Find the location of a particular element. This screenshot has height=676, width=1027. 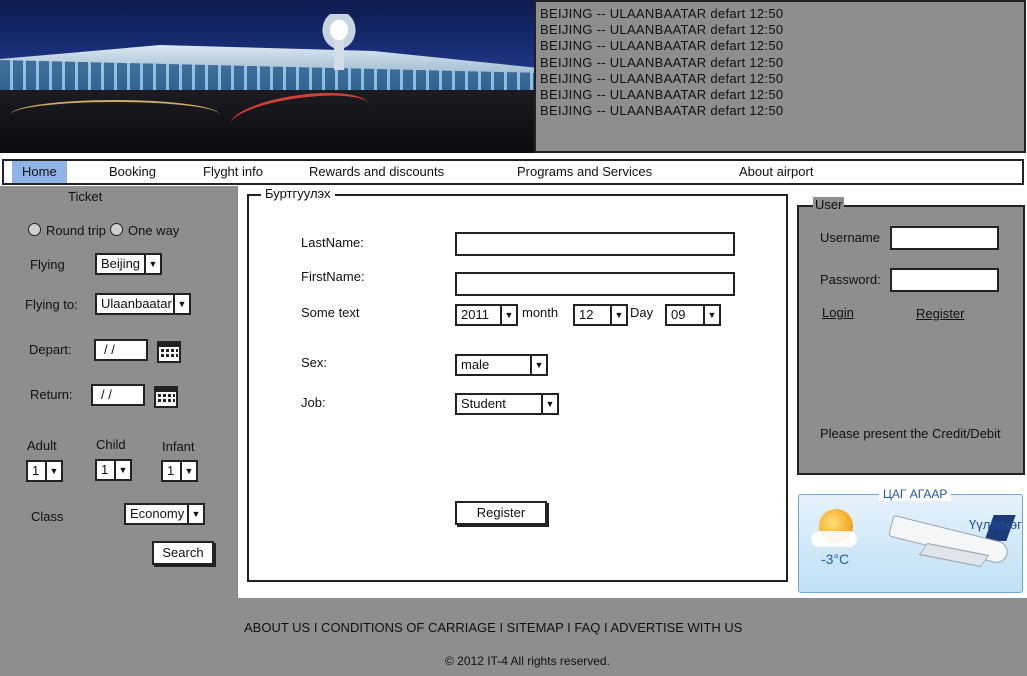

flying-select-value: Beijing is located at coordinates (121, 263).